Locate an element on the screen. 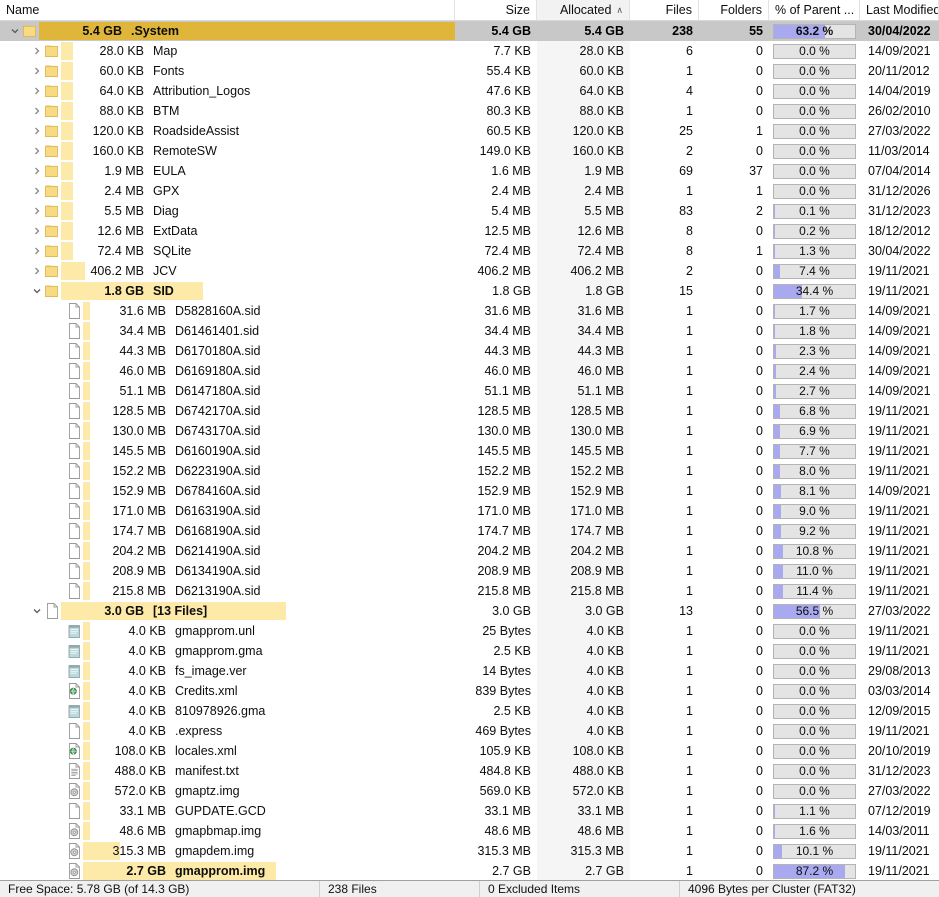  column-header-size: Size is located at coordinates (496, 10).